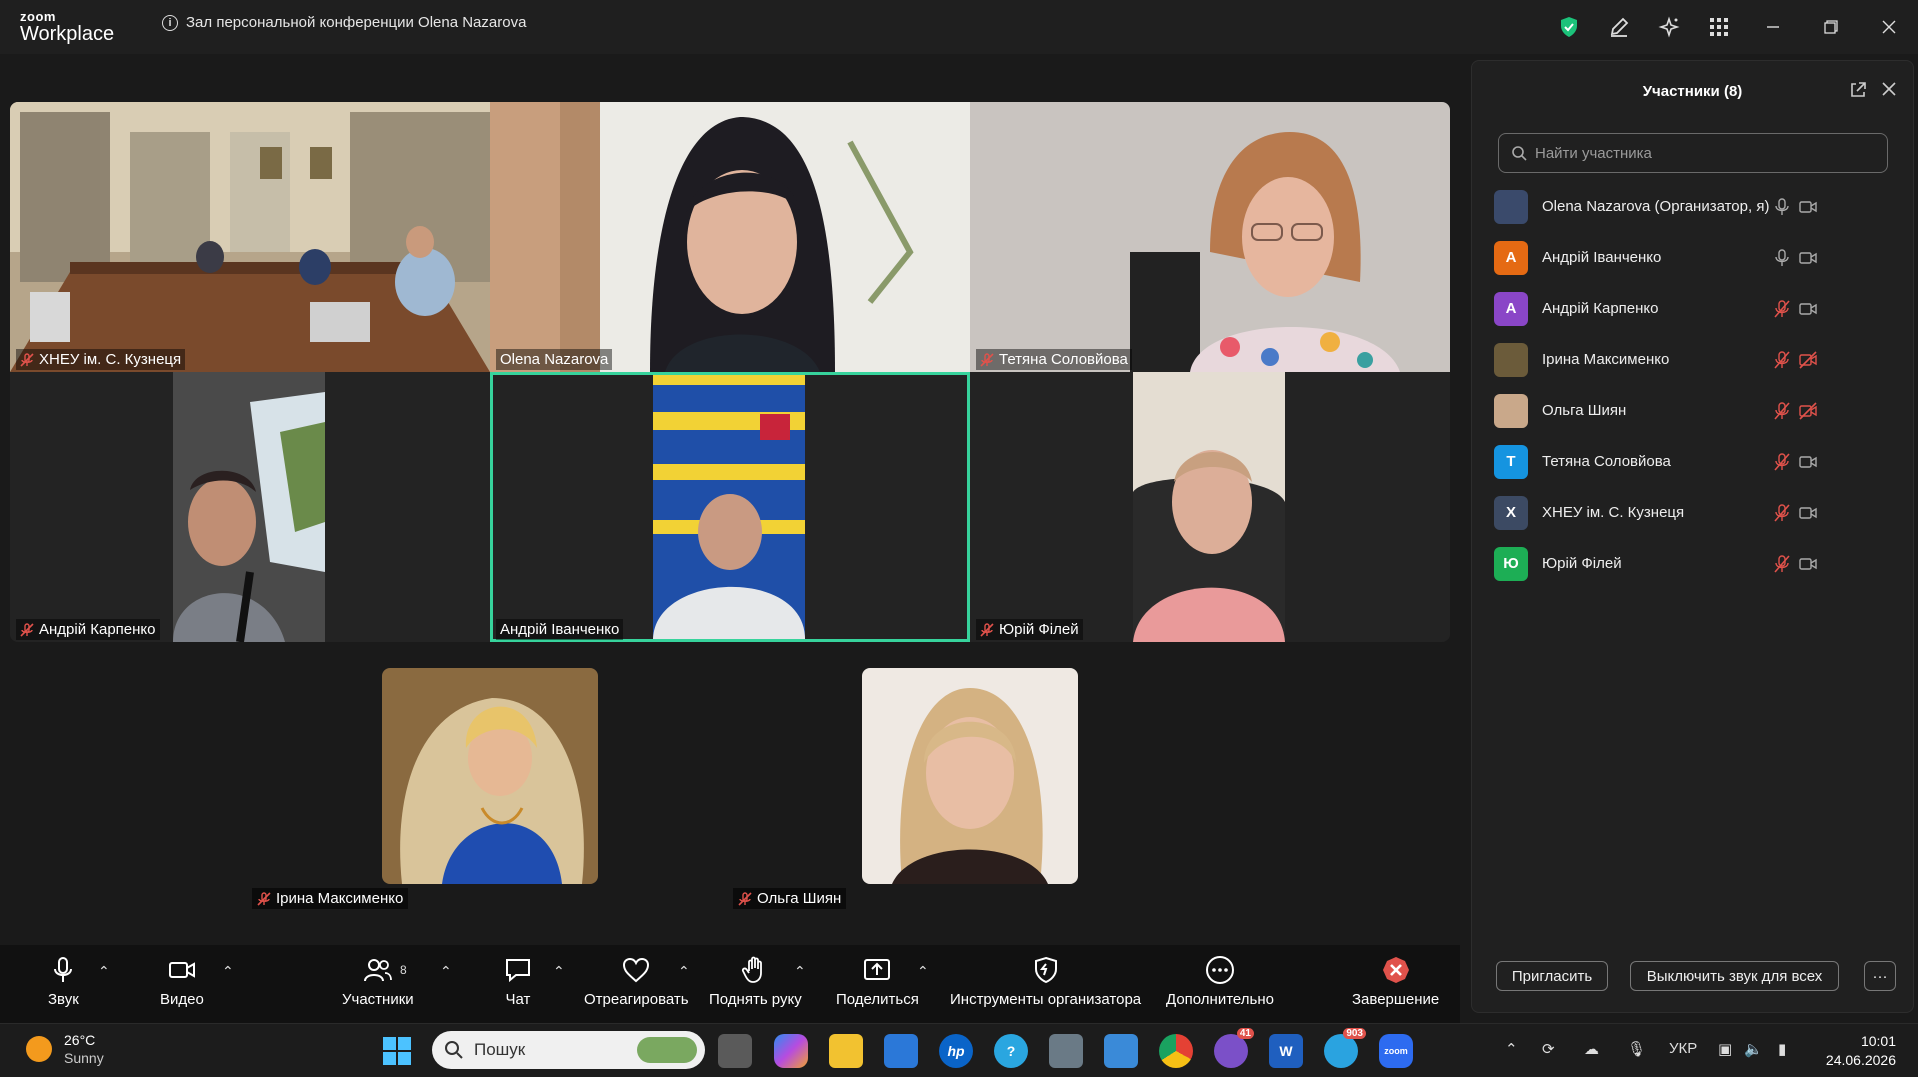 The image size is (1918, 1077). What do you see at coordinates (446, 971) in the screenshot?
I see `participants-options-chevron-icon: ⌃` at bounding box center [446, 971].